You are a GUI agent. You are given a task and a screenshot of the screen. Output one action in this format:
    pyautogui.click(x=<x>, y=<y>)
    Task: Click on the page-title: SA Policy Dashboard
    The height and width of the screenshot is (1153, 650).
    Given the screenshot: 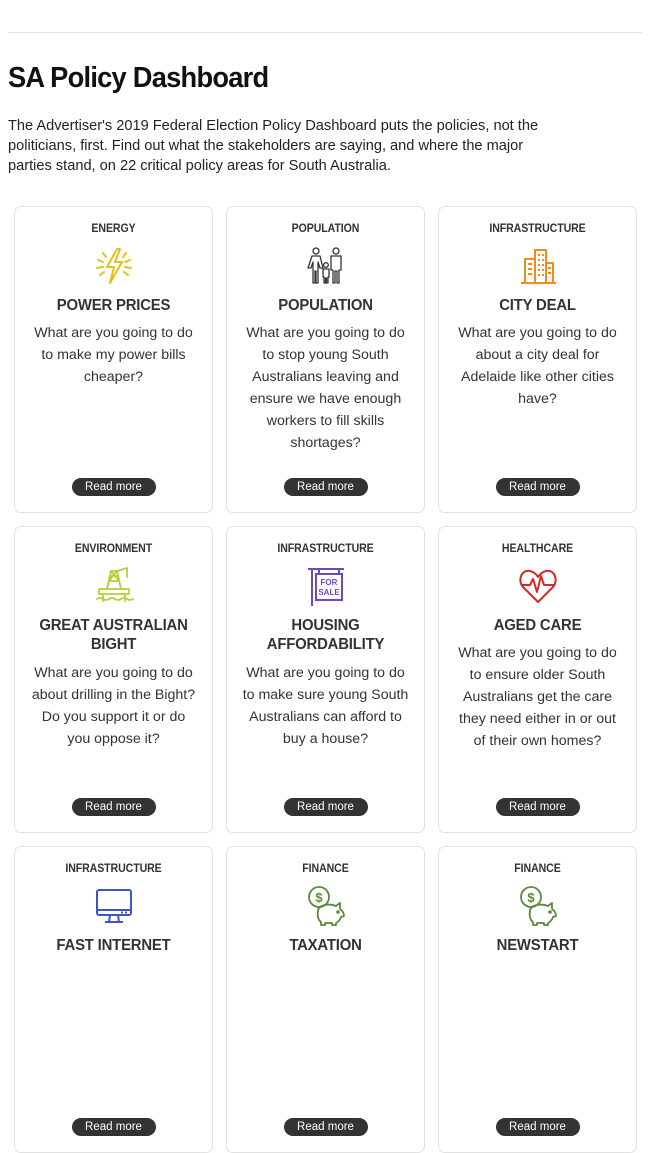 What is the action you would take?
    pyautogui.click(x=138, y=78)
    